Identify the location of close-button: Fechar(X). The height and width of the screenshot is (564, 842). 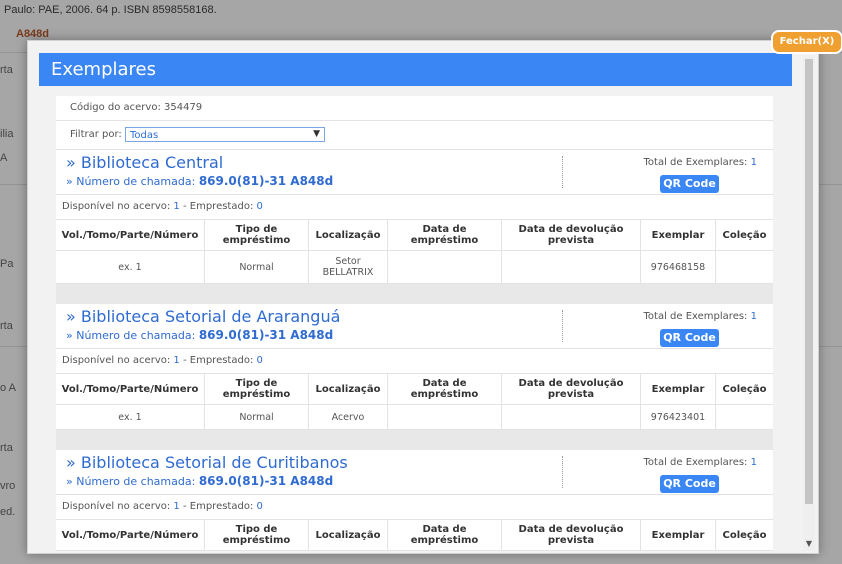
(806, 42).